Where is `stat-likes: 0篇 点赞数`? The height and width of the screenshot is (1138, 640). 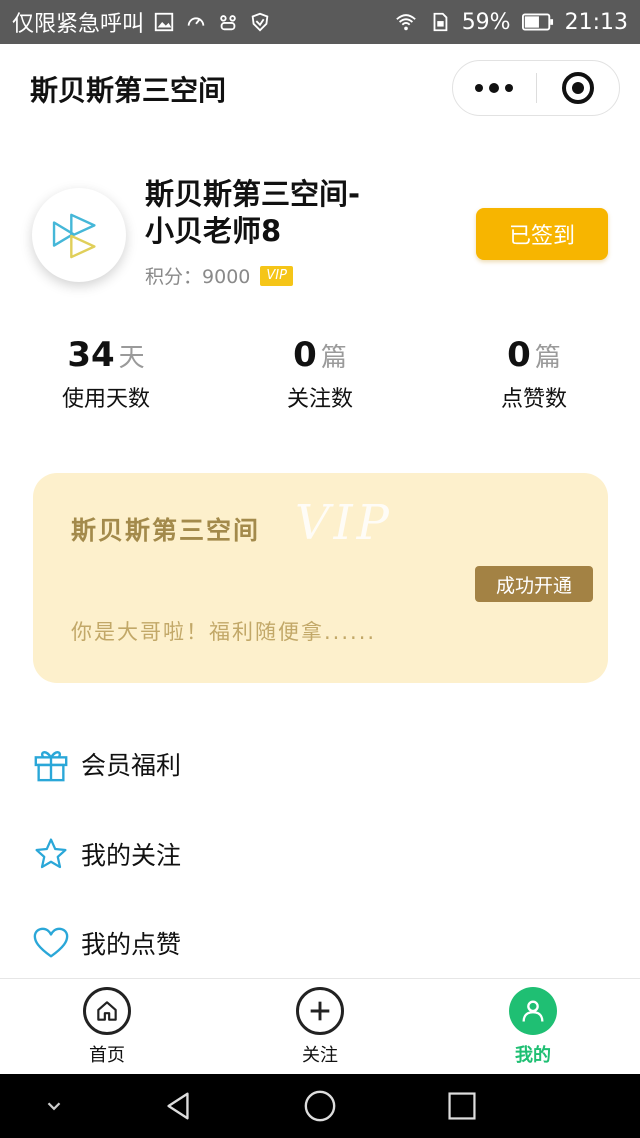 stat-likes: 0篇 点赞数 is located at coordinates (534, 374).